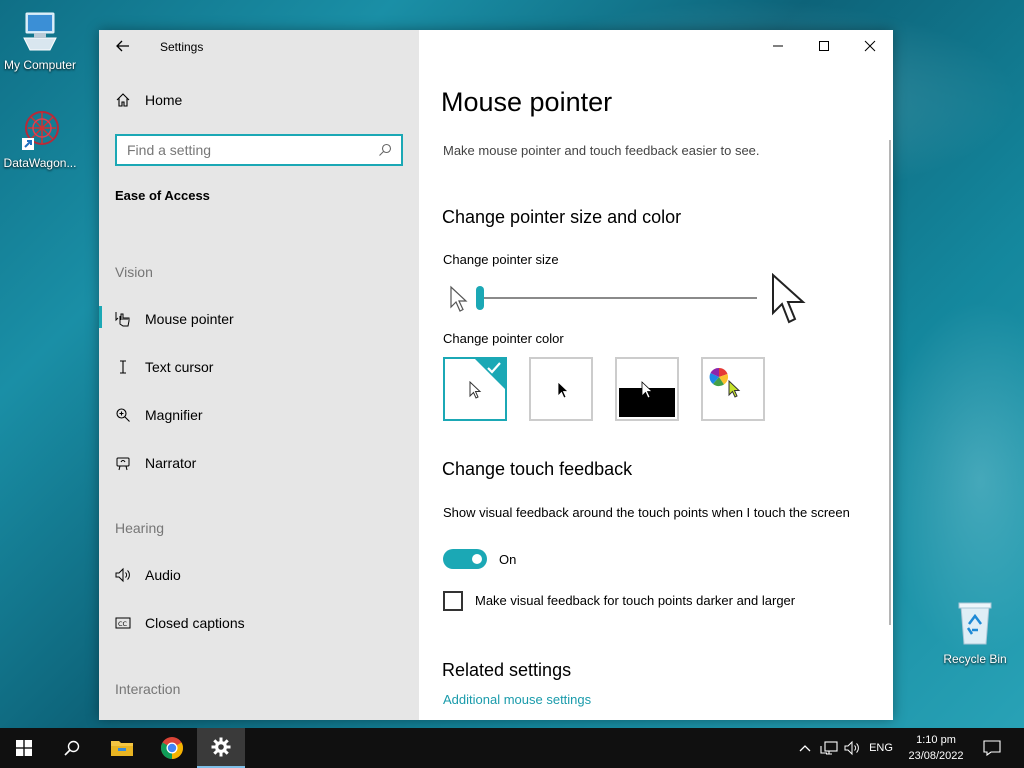  Describe the element at coordinates (881, 748) in the screenshot. I see `language-indicator: ENG` at that location.